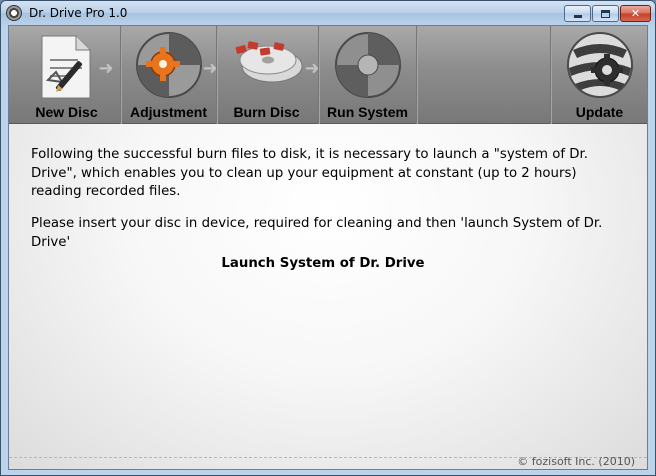  What do you see at coordinates (169, 65) in the screenshot?
I see `adjustment-icon` at bounding box center [169, 65].